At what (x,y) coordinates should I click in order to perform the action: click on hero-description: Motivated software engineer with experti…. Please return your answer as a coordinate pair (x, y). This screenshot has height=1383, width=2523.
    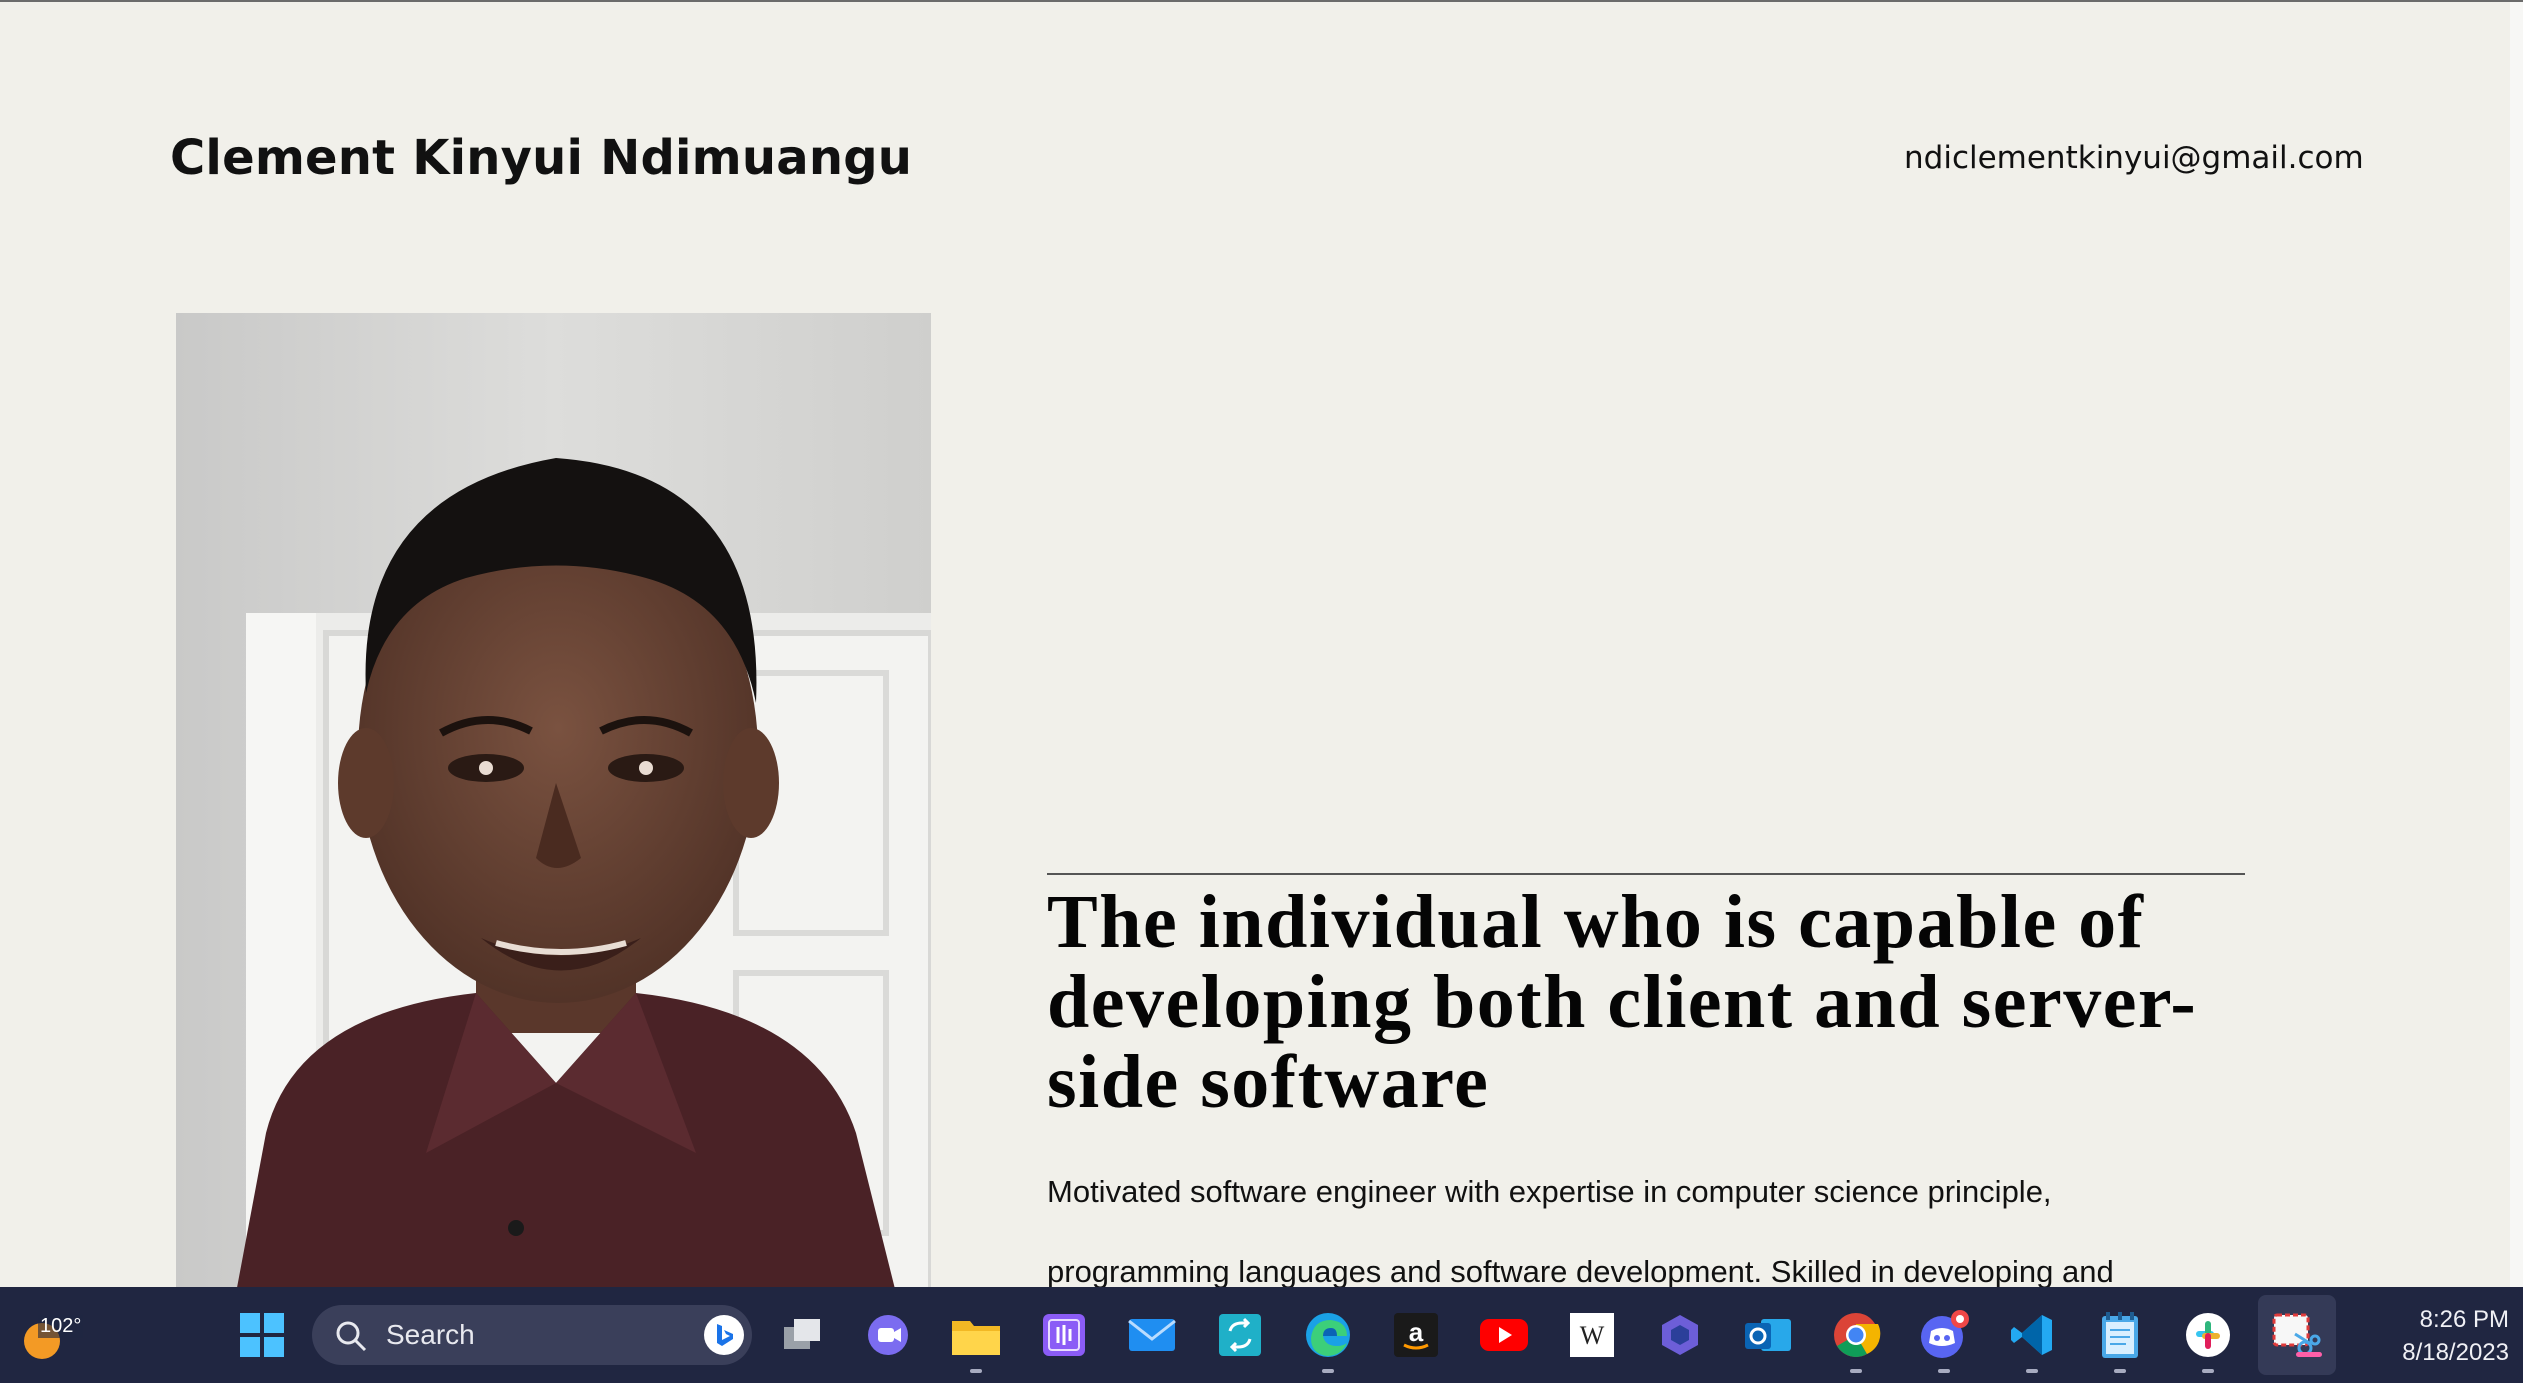
    Looking at the image, I should click on (1647, 1219).